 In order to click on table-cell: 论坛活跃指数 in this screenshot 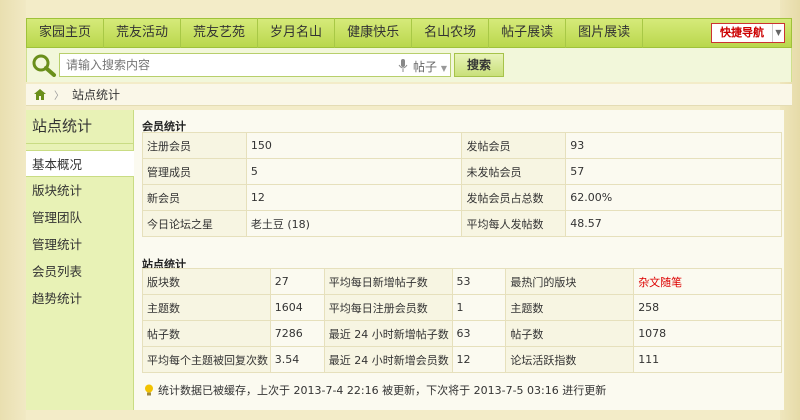, I will do `click(570, 359)`.